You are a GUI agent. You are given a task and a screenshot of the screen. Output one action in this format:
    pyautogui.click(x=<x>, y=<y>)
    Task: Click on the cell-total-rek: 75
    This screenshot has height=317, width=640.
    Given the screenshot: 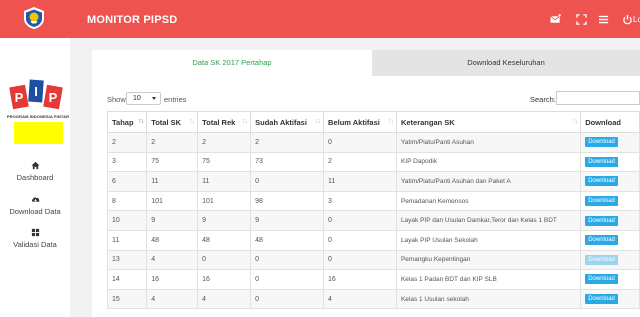 What is the action you would take?
    pyautogui.click(x=224, y=162)
    